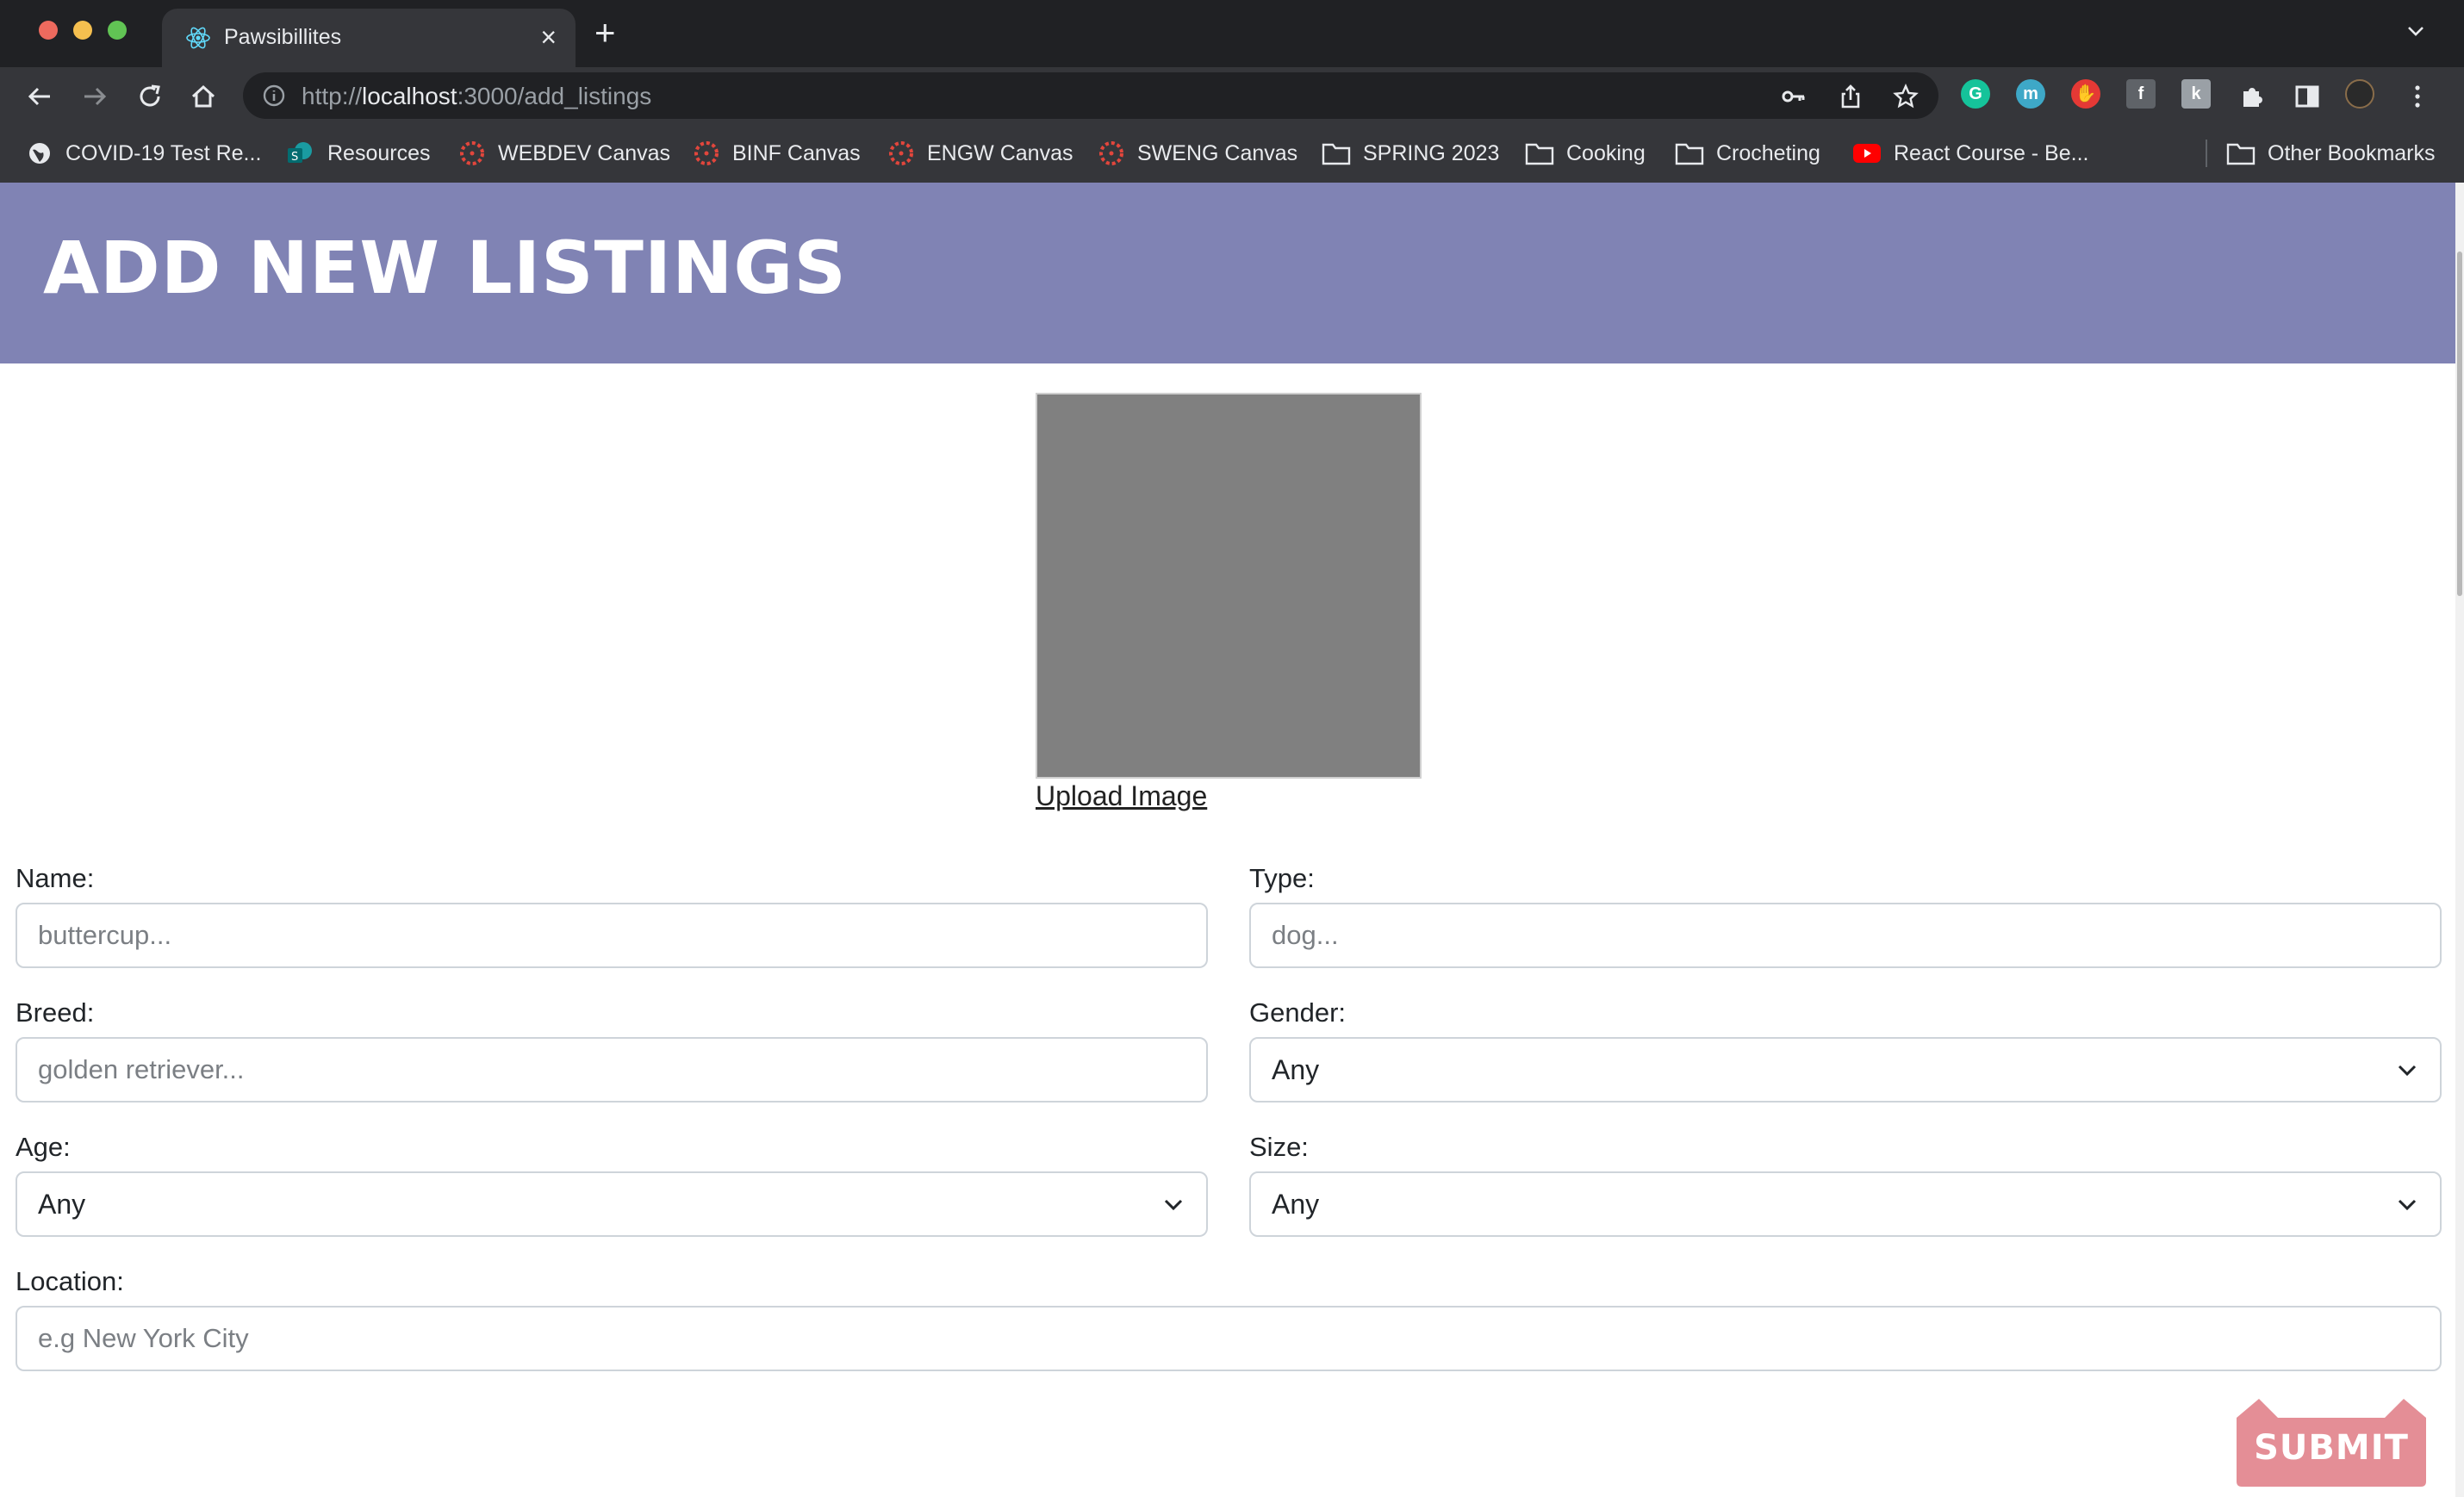 Image resolution: width=2464 pixels, height=1497 pixels. I want to click on new-tab-icon: +, so click(605, 33).